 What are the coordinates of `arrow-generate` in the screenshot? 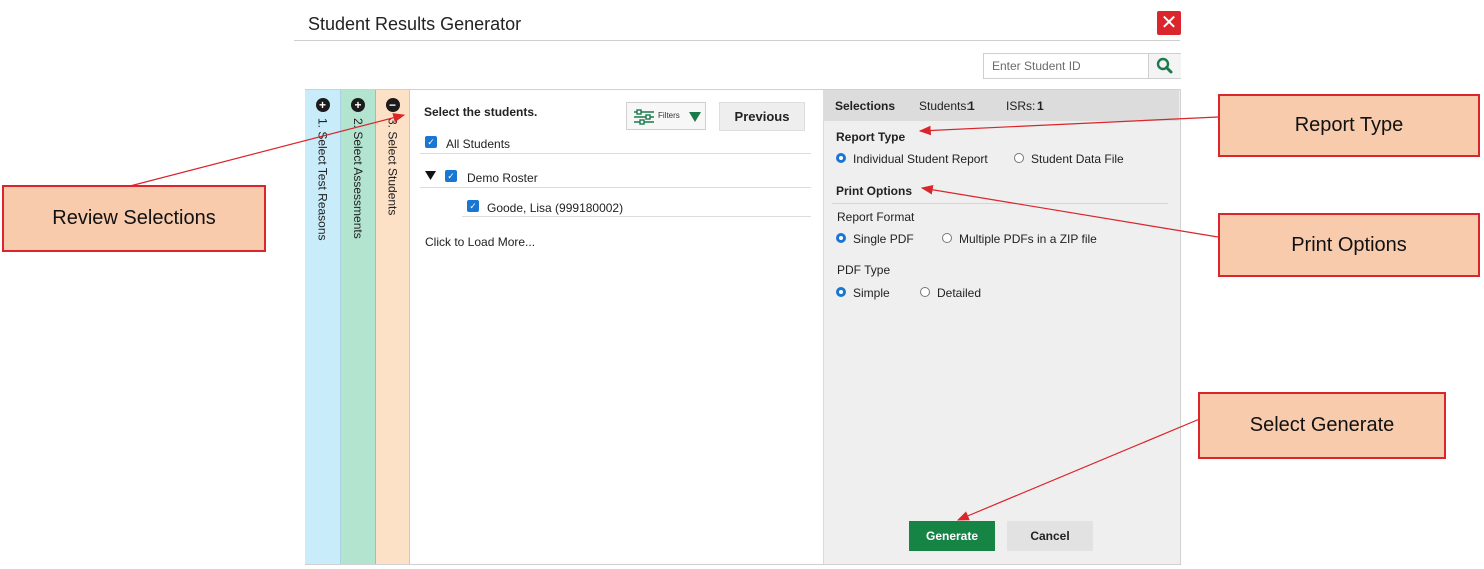 It's located at (1079, 469).